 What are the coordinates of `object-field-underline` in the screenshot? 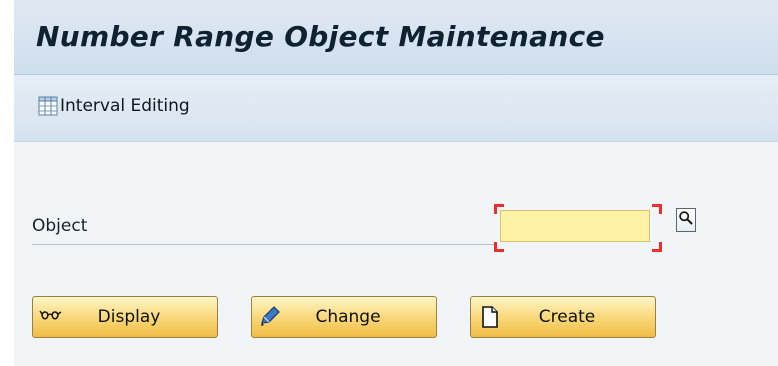 It's located at (264, 244).